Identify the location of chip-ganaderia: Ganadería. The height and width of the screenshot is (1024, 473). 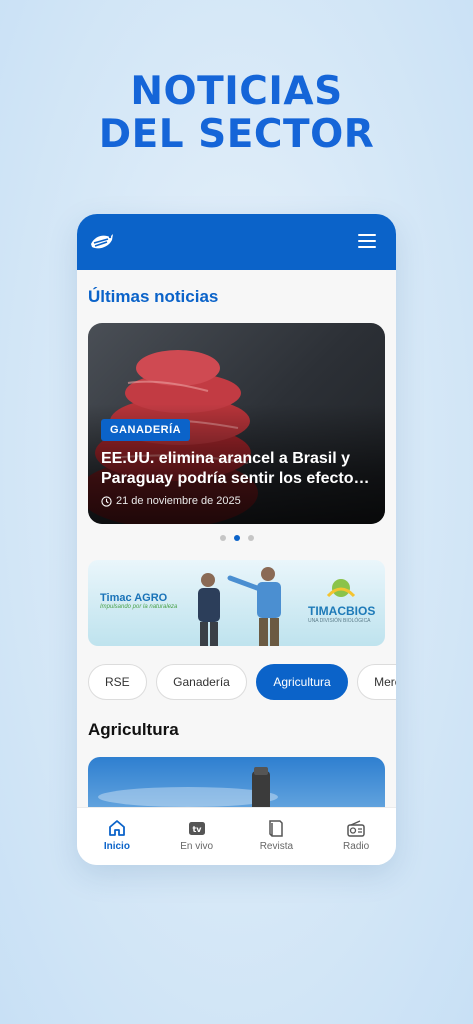
(201, 682).